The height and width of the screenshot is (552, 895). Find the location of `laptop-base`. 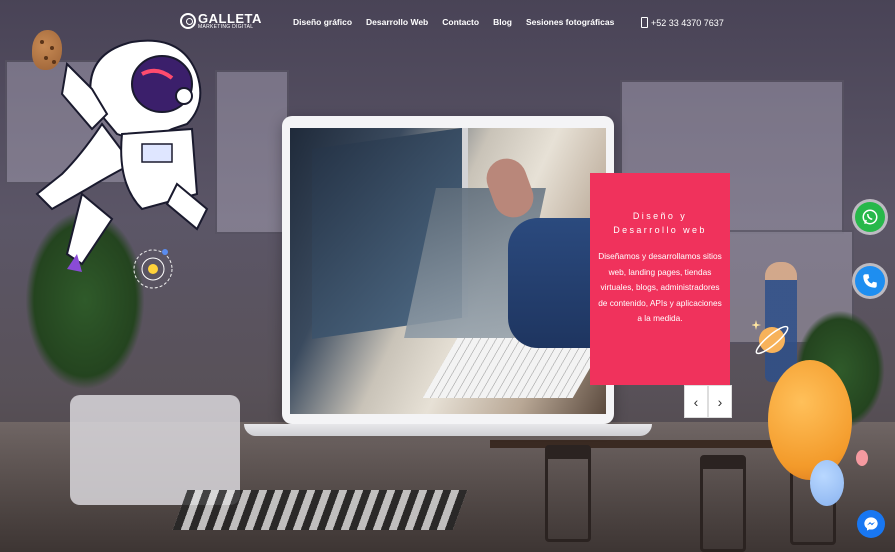

laptop-base is located at coordinates (448, 430).